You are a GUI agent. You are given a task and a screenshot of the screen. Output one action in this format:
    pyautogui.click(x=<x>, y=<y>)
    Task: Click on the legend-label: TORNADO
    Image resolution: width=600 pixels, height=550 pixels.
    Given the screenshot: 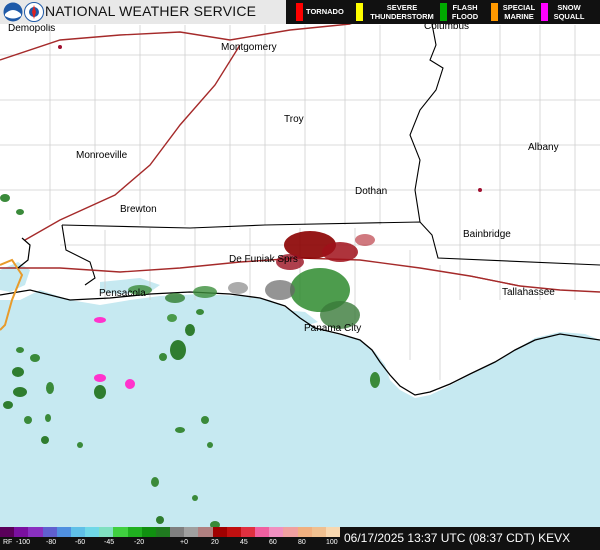 What is the action you would take?
    pyautogui.click(x=325, y=11)
    